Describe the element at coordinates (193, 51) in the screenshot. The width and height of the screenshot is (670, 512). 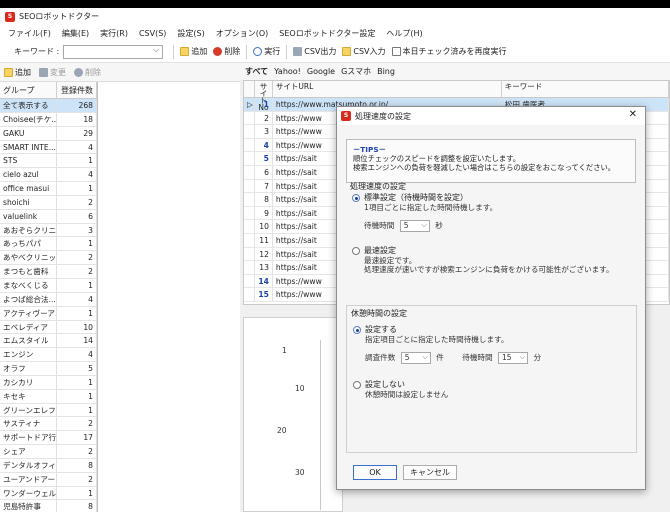
I see `add-button: 追加` at that location.